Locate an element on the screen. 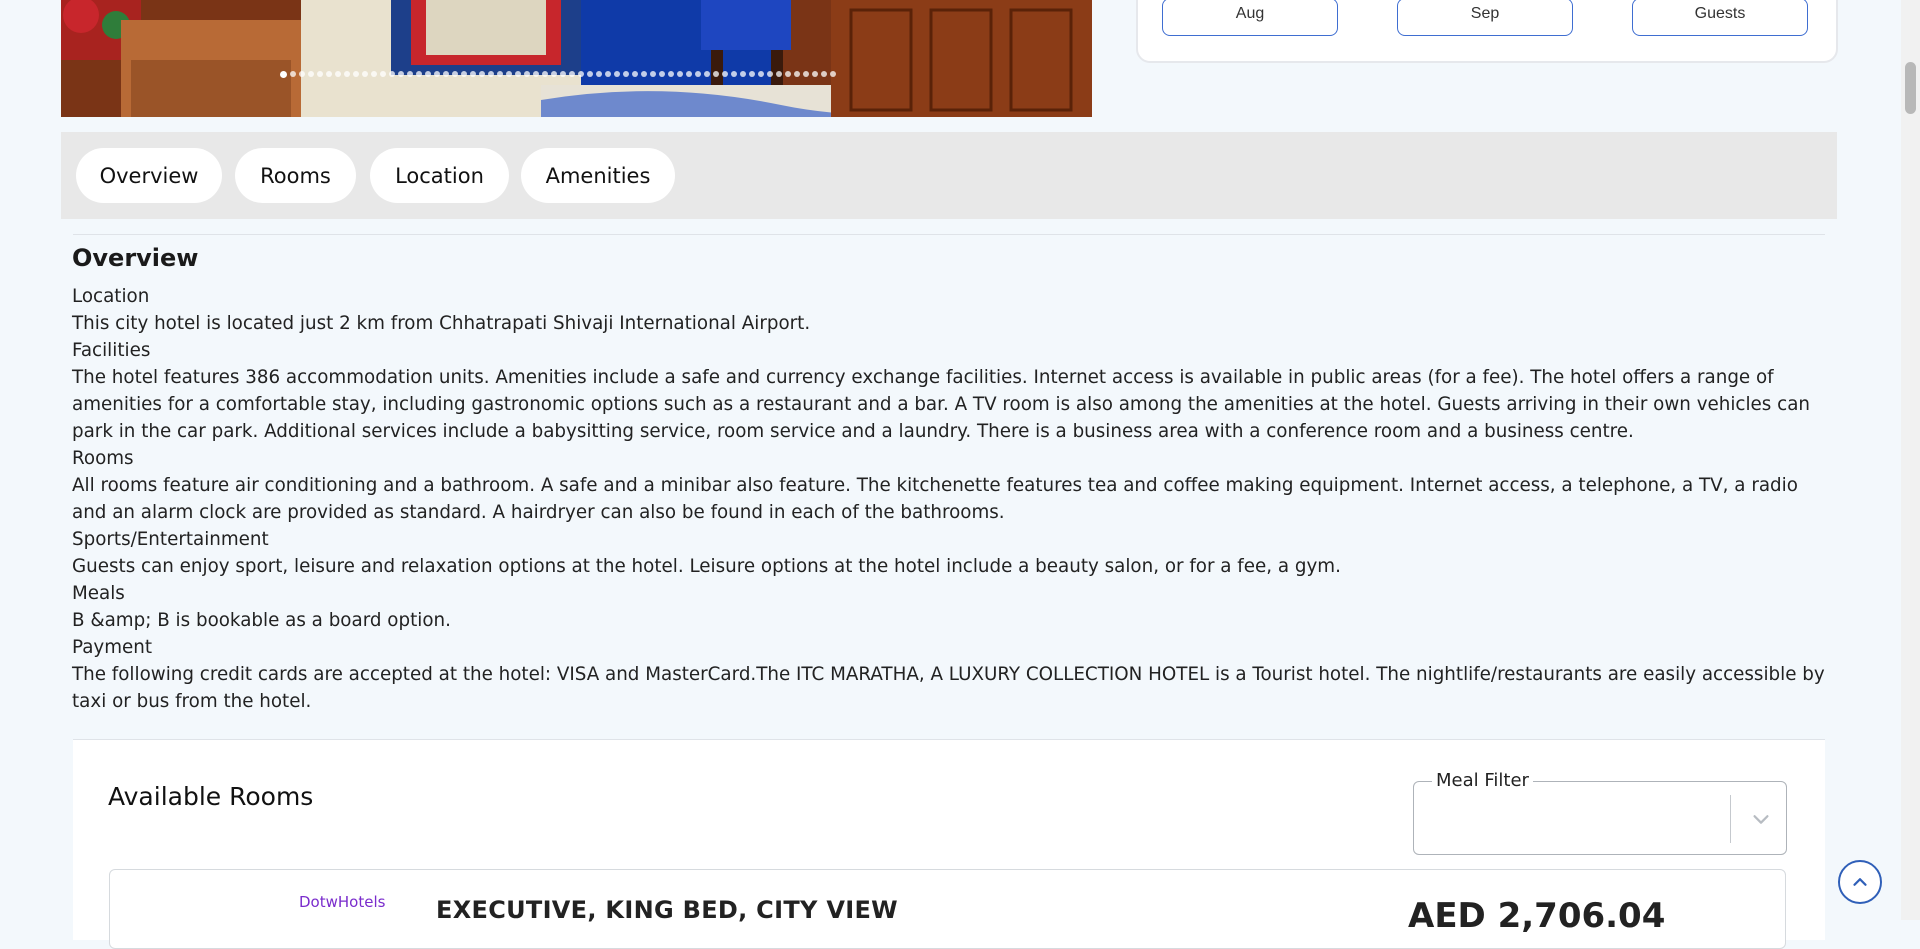 This screenshot has height=949, width=1920. chevron-down-icon is located at coordinates (1761, 819).